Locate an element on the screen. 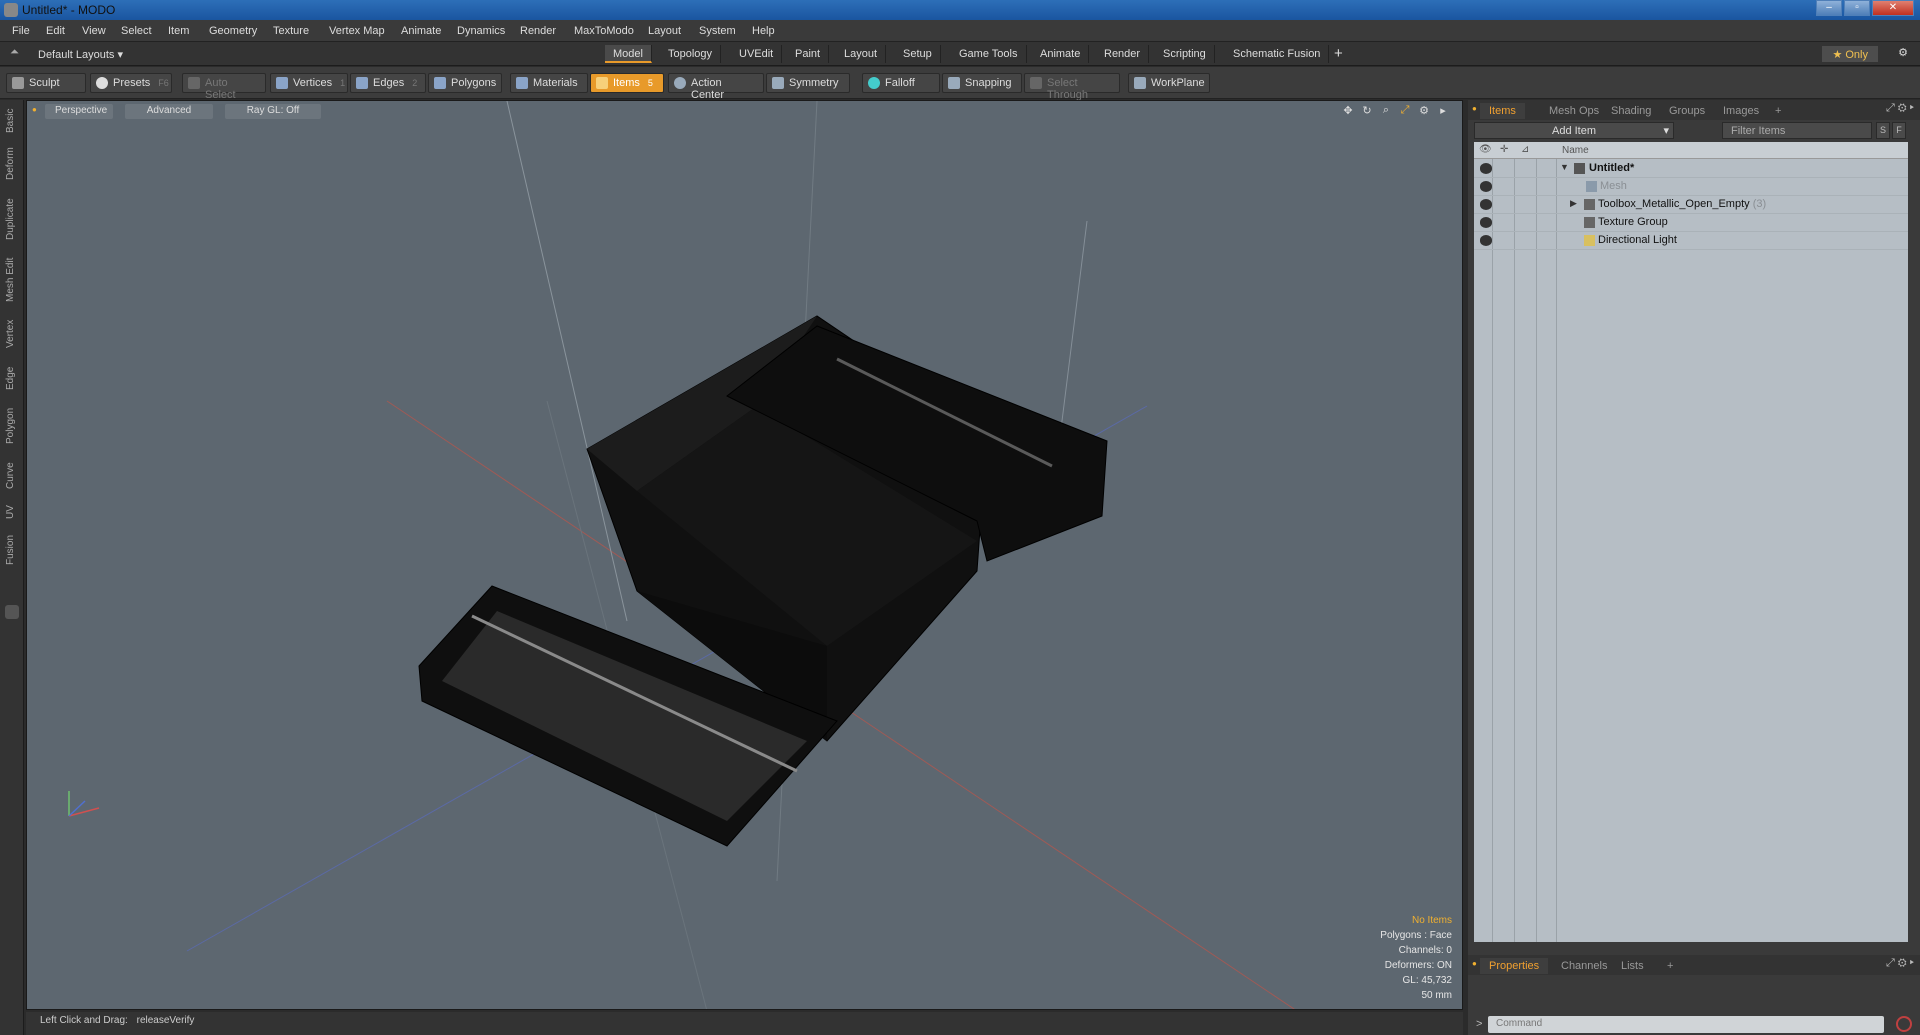  maximize-button: ▫ is located at coordinates (1857, 8).